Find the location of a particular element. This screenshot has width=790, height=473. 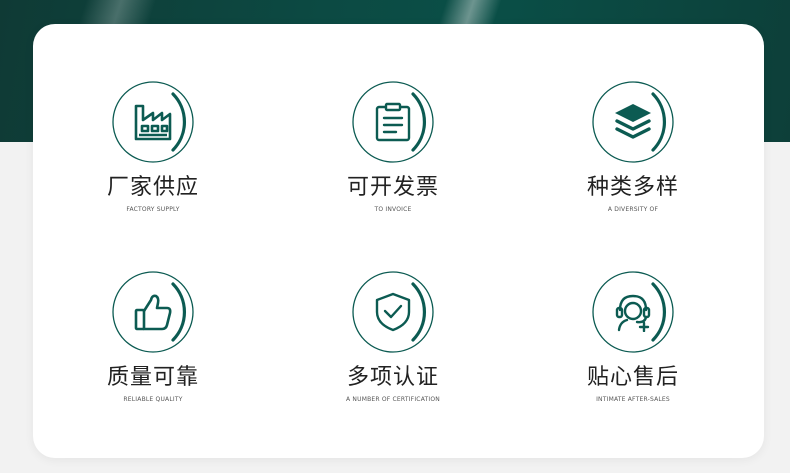

feature-reliable-quality: 质量可靠 RELIABLE QUALITY is located at coordinates (153, 337).